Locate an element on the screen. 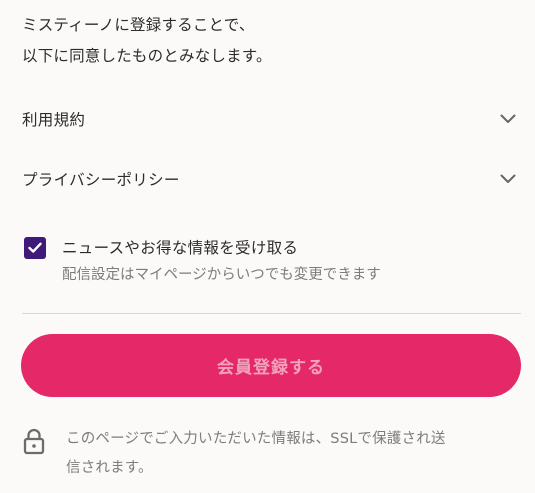 The width and height of the screenshot is (535, 493). register-button: 会員登録する is located at coordinates (271, 365).